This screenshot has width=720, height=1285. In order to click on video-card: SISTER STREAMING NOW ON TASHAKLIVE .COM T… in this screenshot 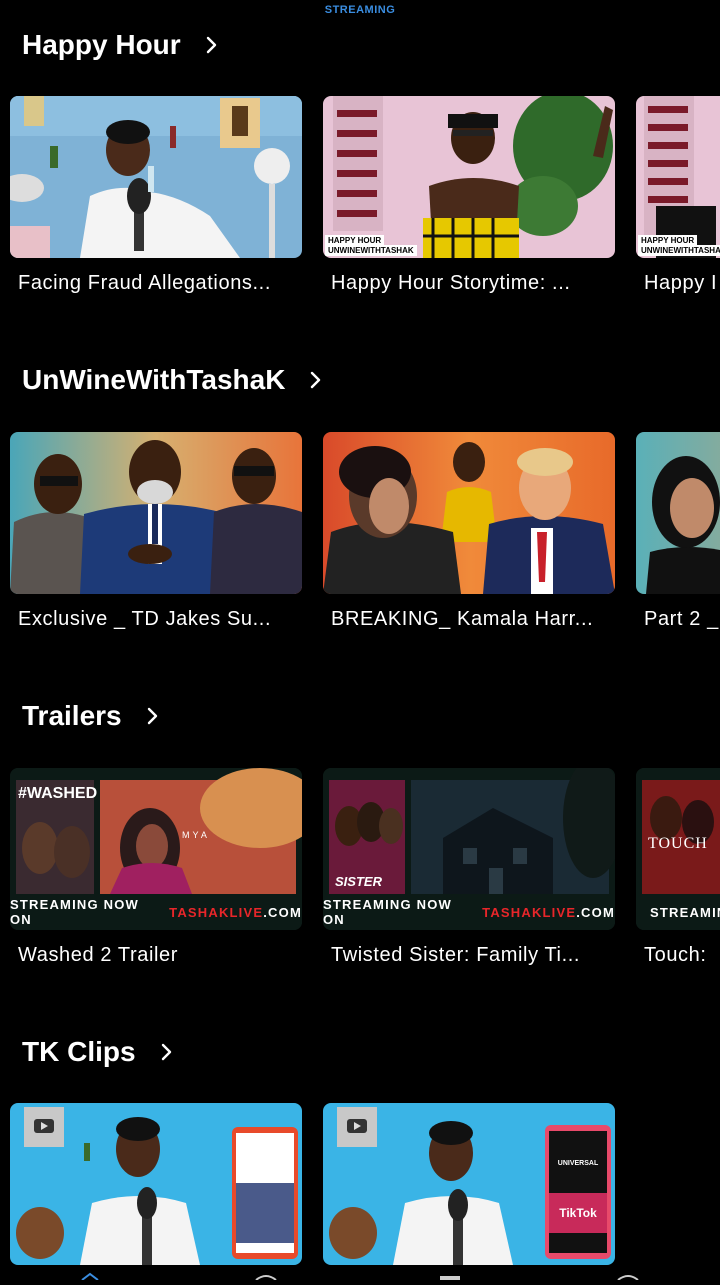, I will do `click(469, 867)`.